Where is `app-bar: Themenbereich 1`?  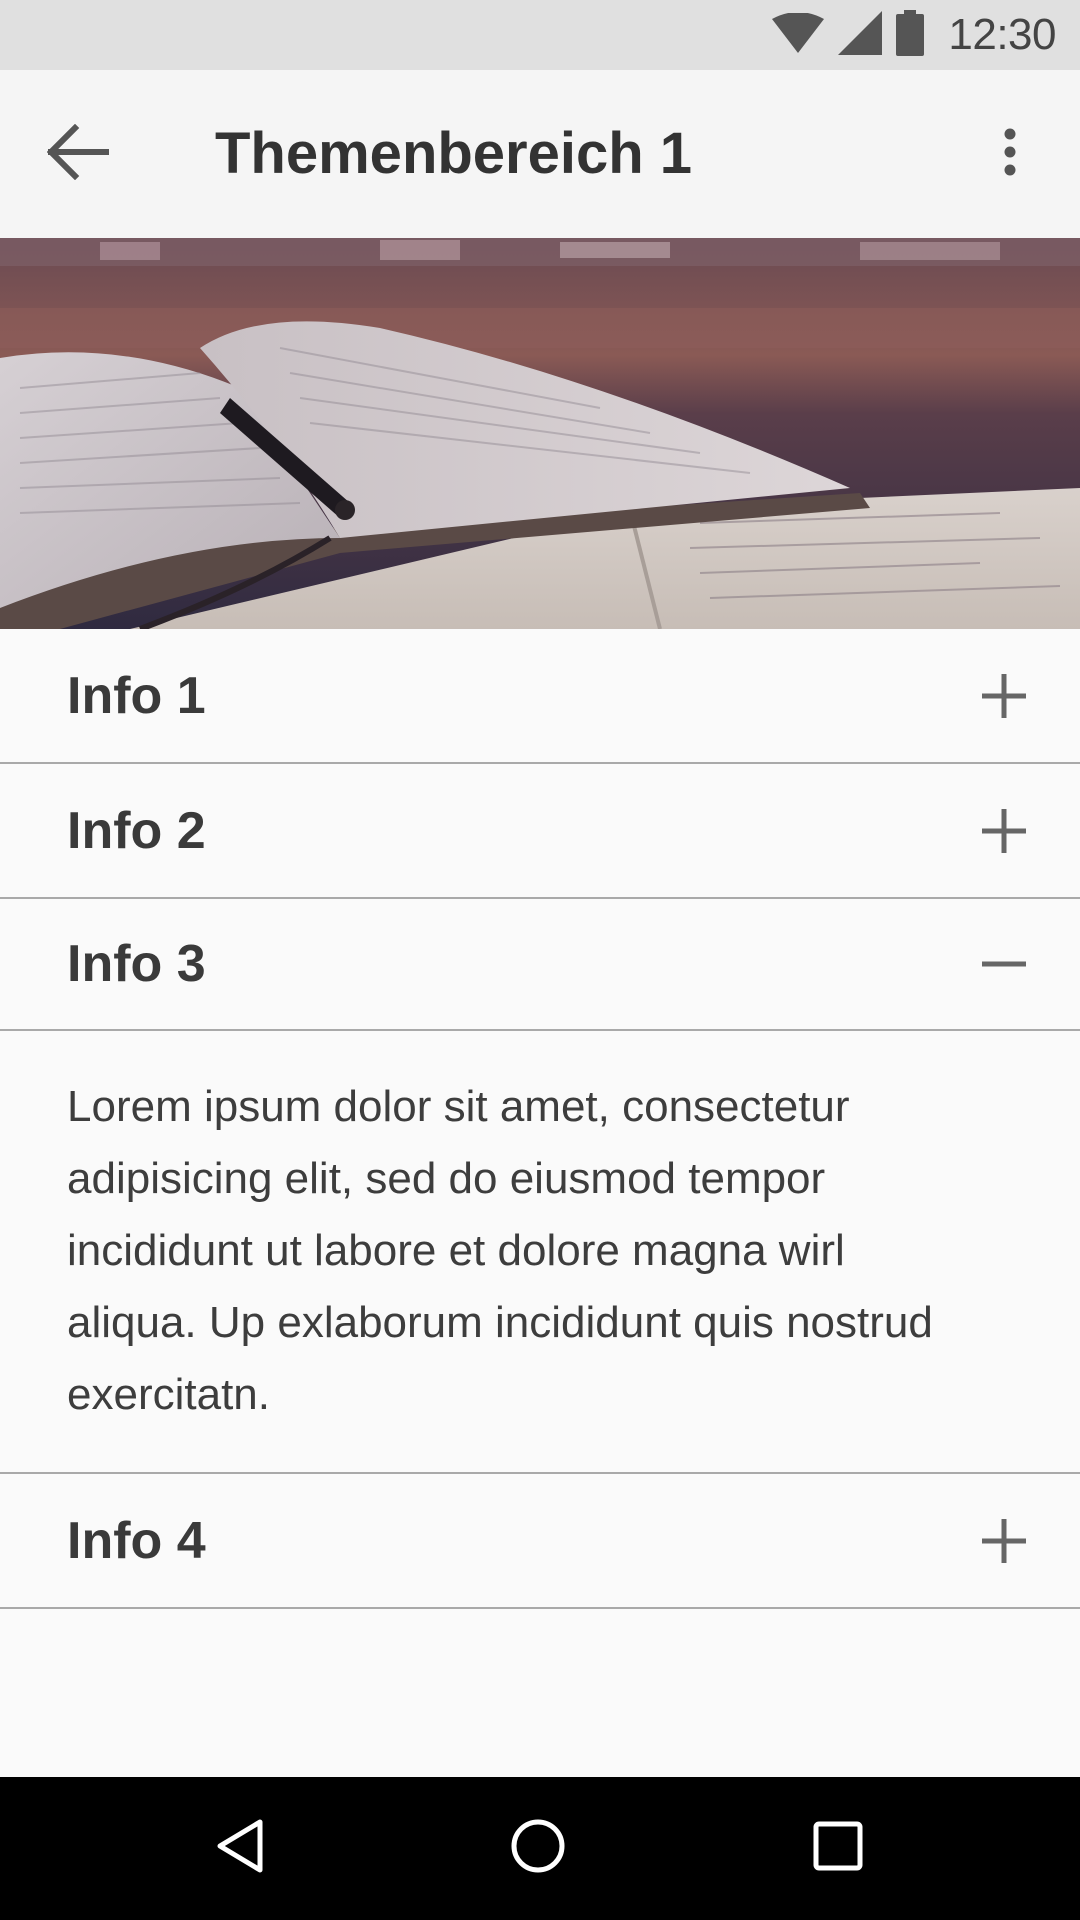
app-bar: Themenbereich 1 is located at coordinates (540, 154).